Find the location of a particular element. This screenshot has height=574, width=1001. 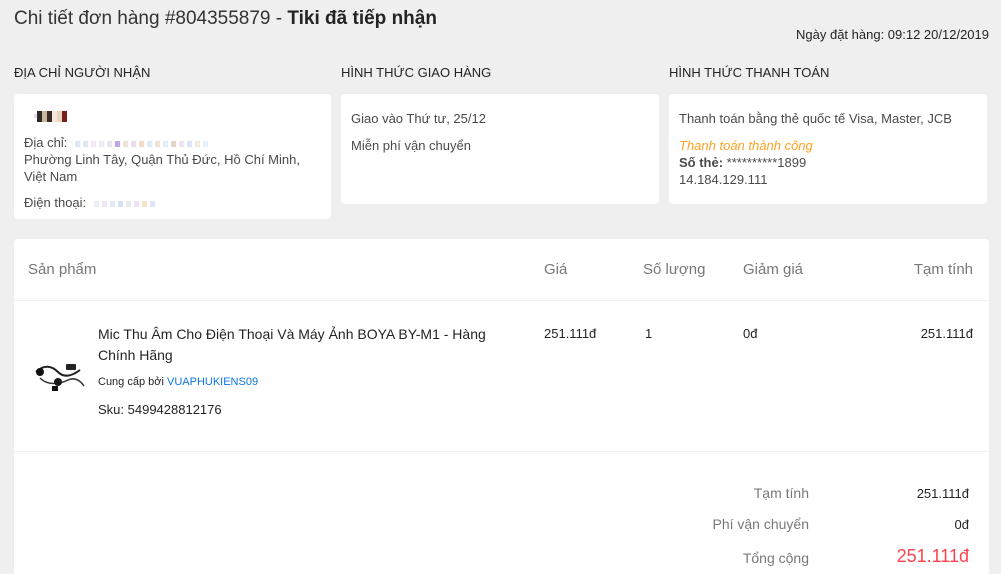

col-price: Giá is located at coordinates (556, 269).